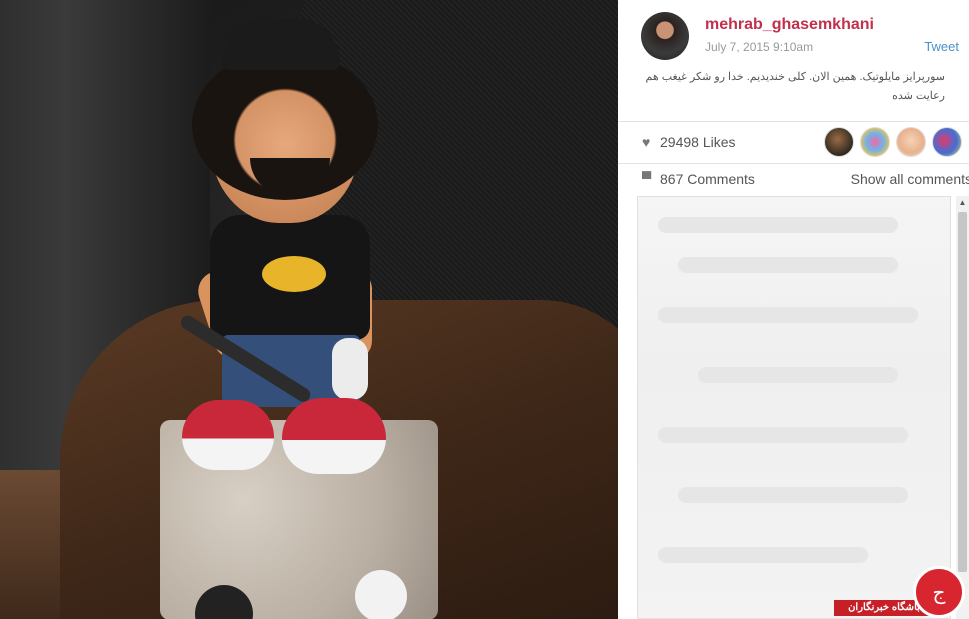  What do you see at coordinates (647, 178) in the screenshot?
I see `comment-icon: ▀` at bounding box center [647, 178].